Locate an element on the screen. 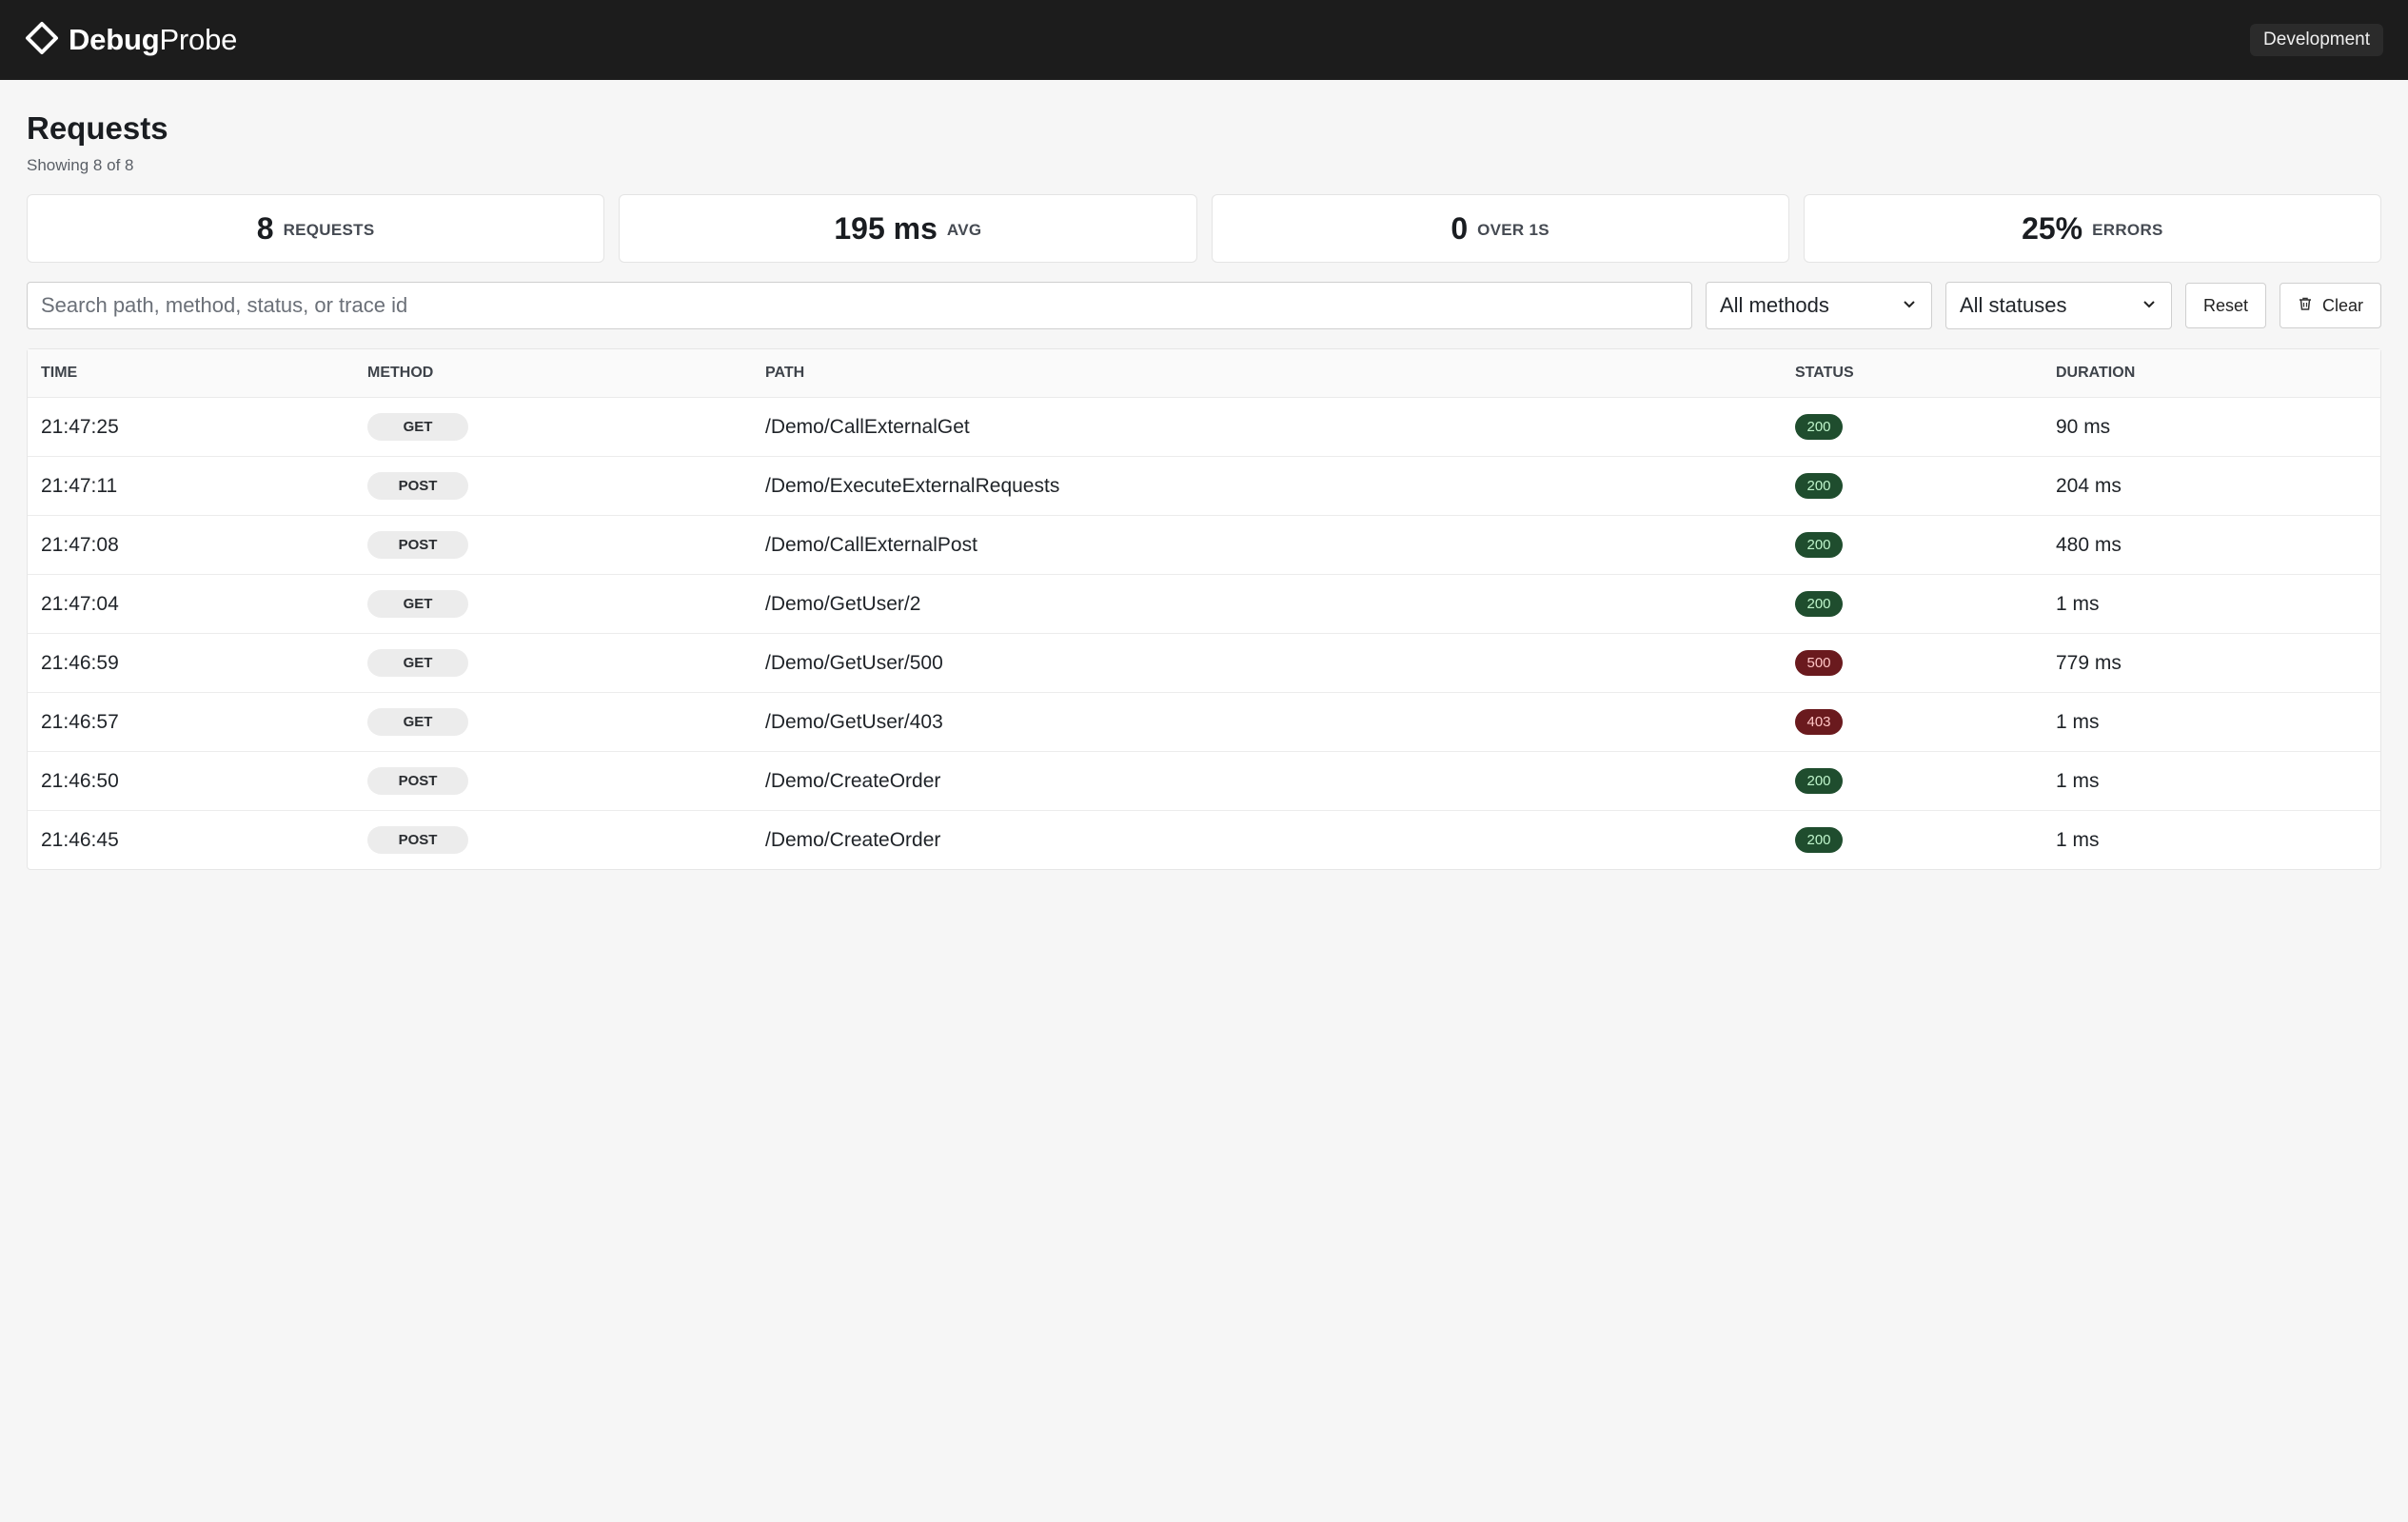  column-header-status: STATUS is located at coordinates (1912, 373).